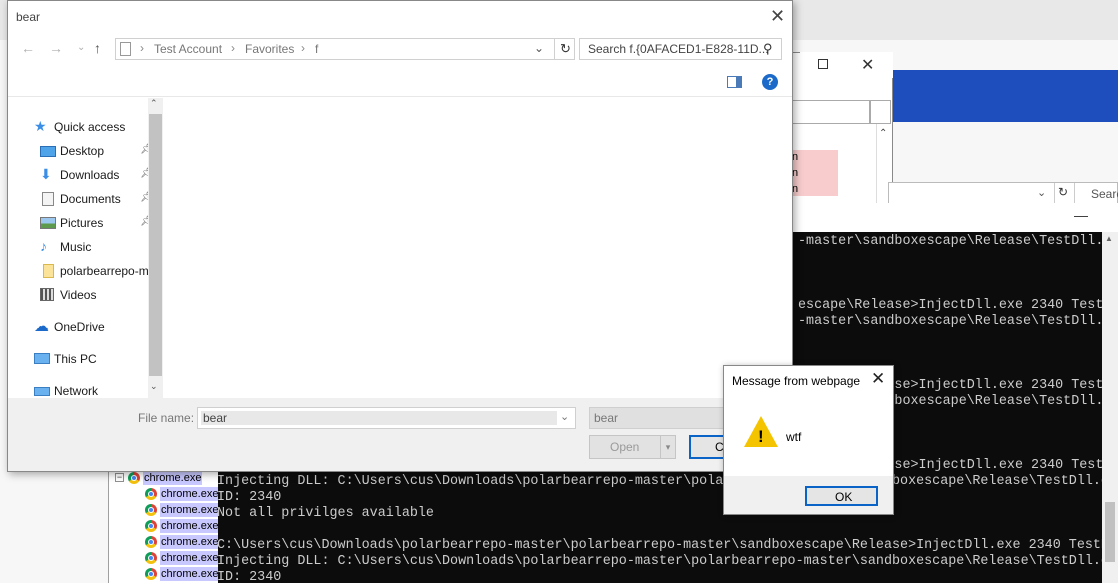 The height and width of the screenshot is (583, 1118). What do you see at coordinates (104, 271) in the screenshot?
I see `nav-item-label: polarbearrepo-m` at bounding box center [104, 271].